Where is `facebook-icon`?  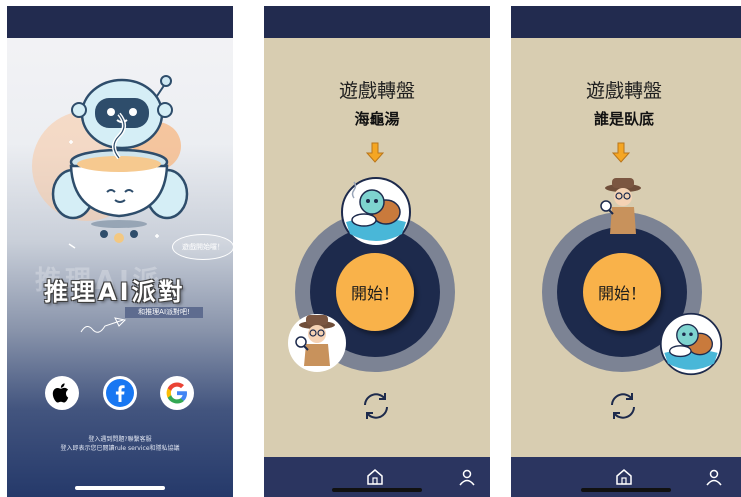 facebook-icon is located at coordinates (120, 393).